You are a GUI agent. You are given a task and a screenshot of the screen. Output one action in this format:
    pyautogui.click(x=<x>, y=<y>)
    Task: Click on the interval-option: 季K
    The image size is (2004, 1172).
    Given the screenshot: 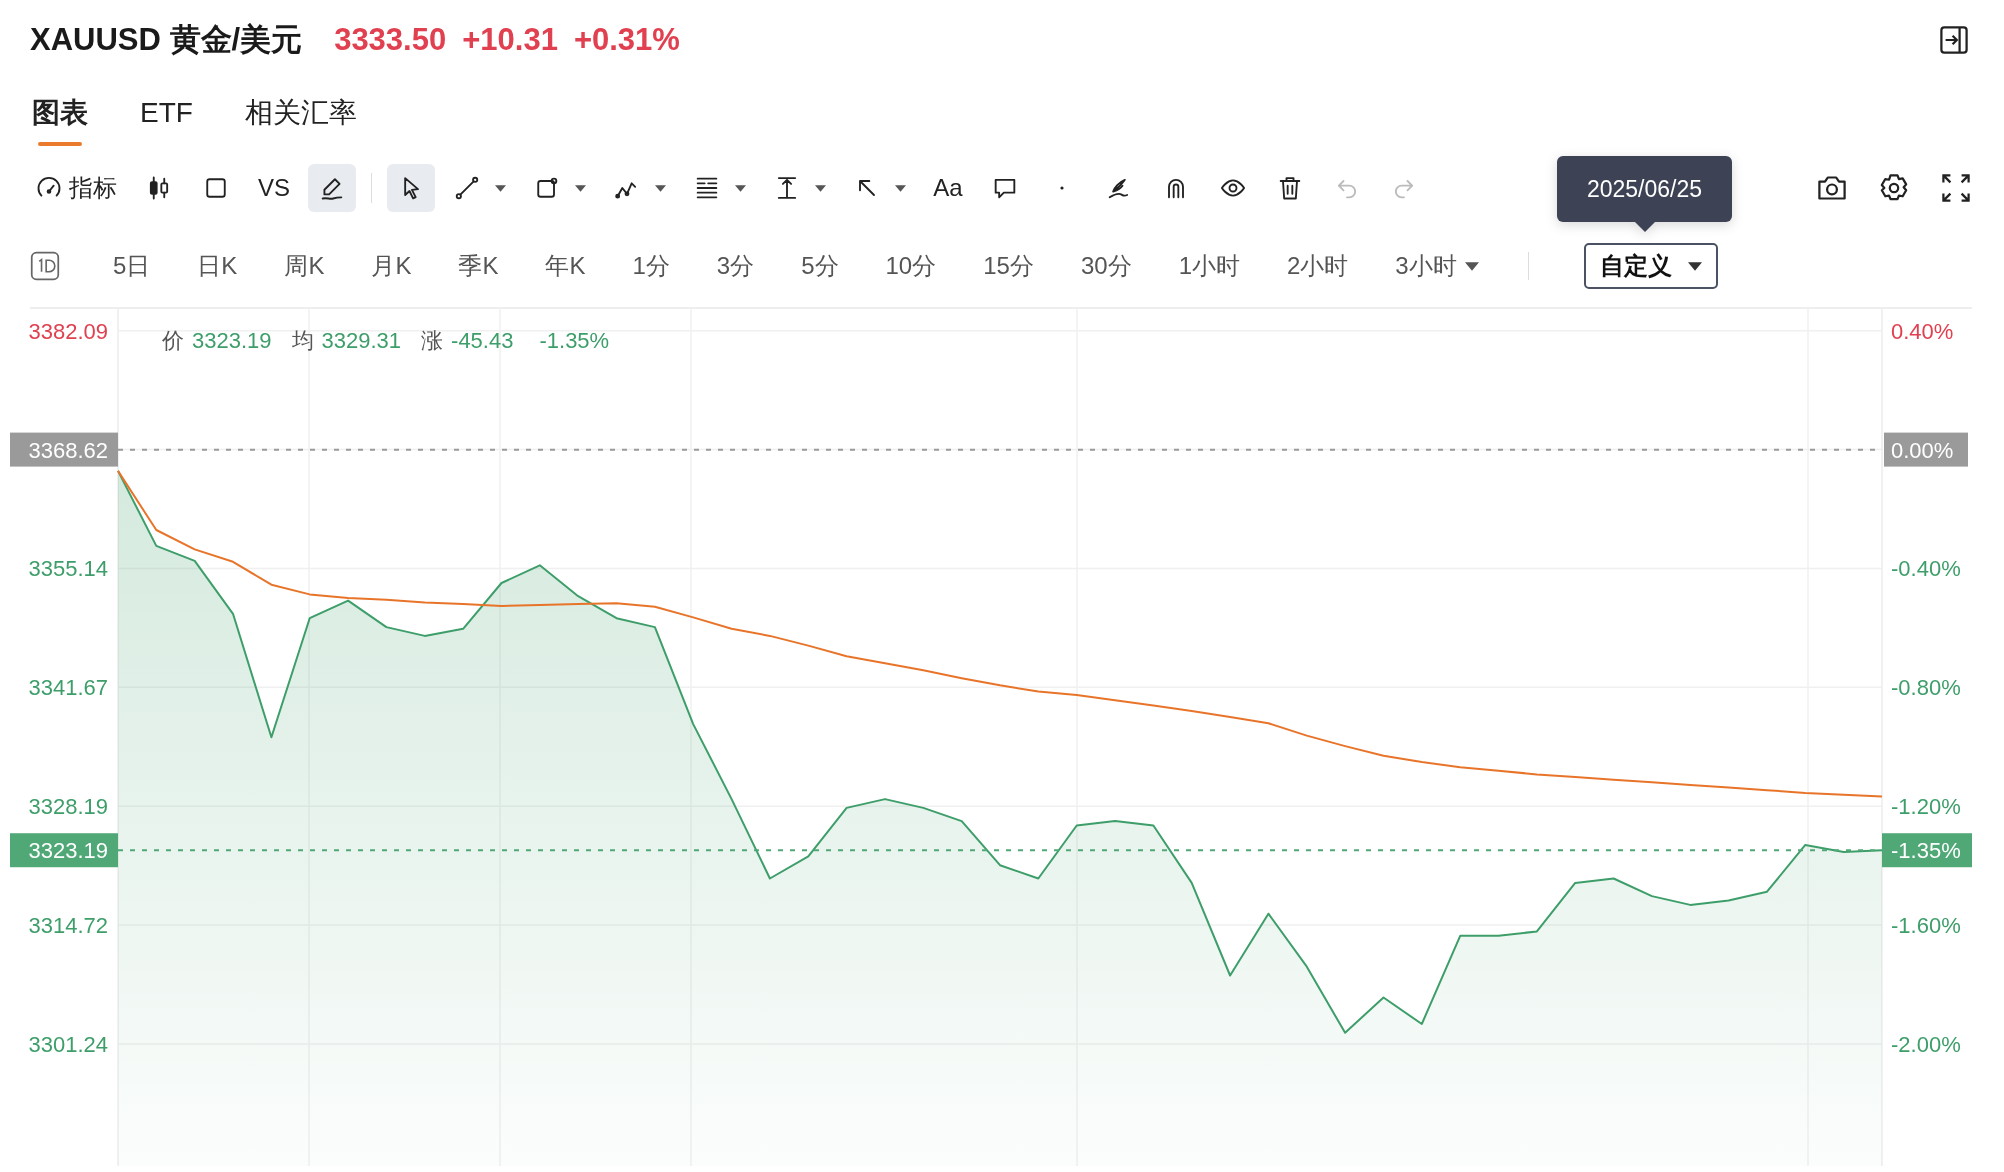 What is the action you would take?
    pyautogui.click(x=478, y=266)
    